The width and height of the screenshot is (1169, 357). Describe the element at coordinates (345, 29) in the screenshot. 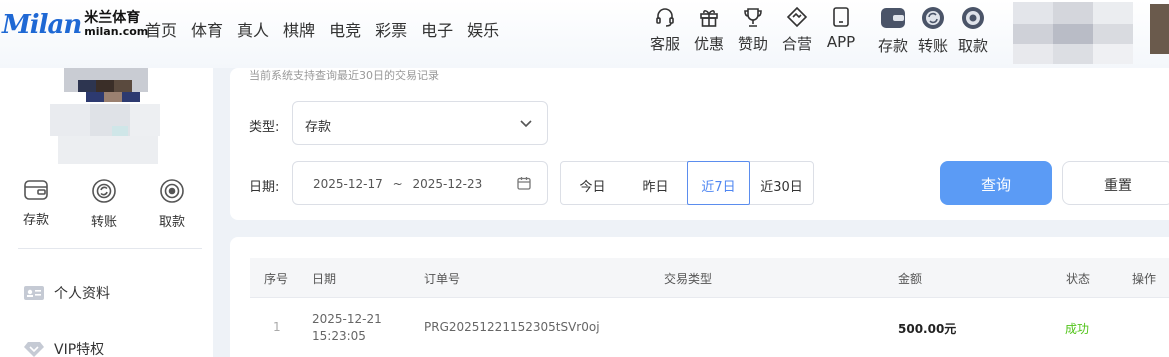

I see `nav-esports: 电竞` at that location.